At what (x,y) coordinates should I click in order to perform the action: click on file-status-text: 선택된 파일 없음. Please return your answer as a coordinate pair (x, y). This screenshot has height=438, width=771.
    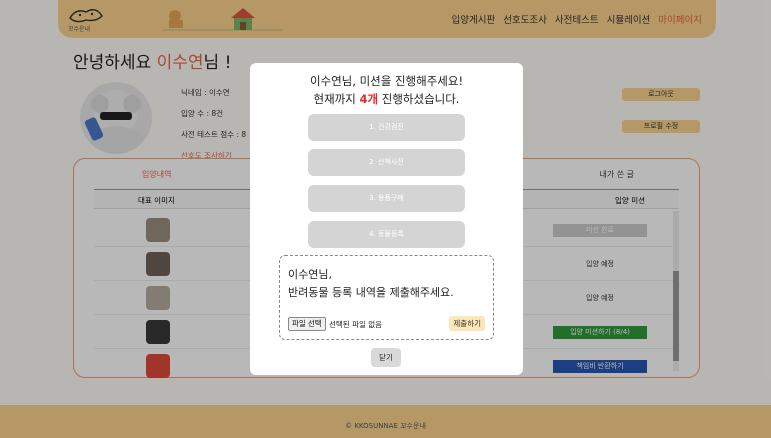
    Looking at the image, I should click on (356, 324).